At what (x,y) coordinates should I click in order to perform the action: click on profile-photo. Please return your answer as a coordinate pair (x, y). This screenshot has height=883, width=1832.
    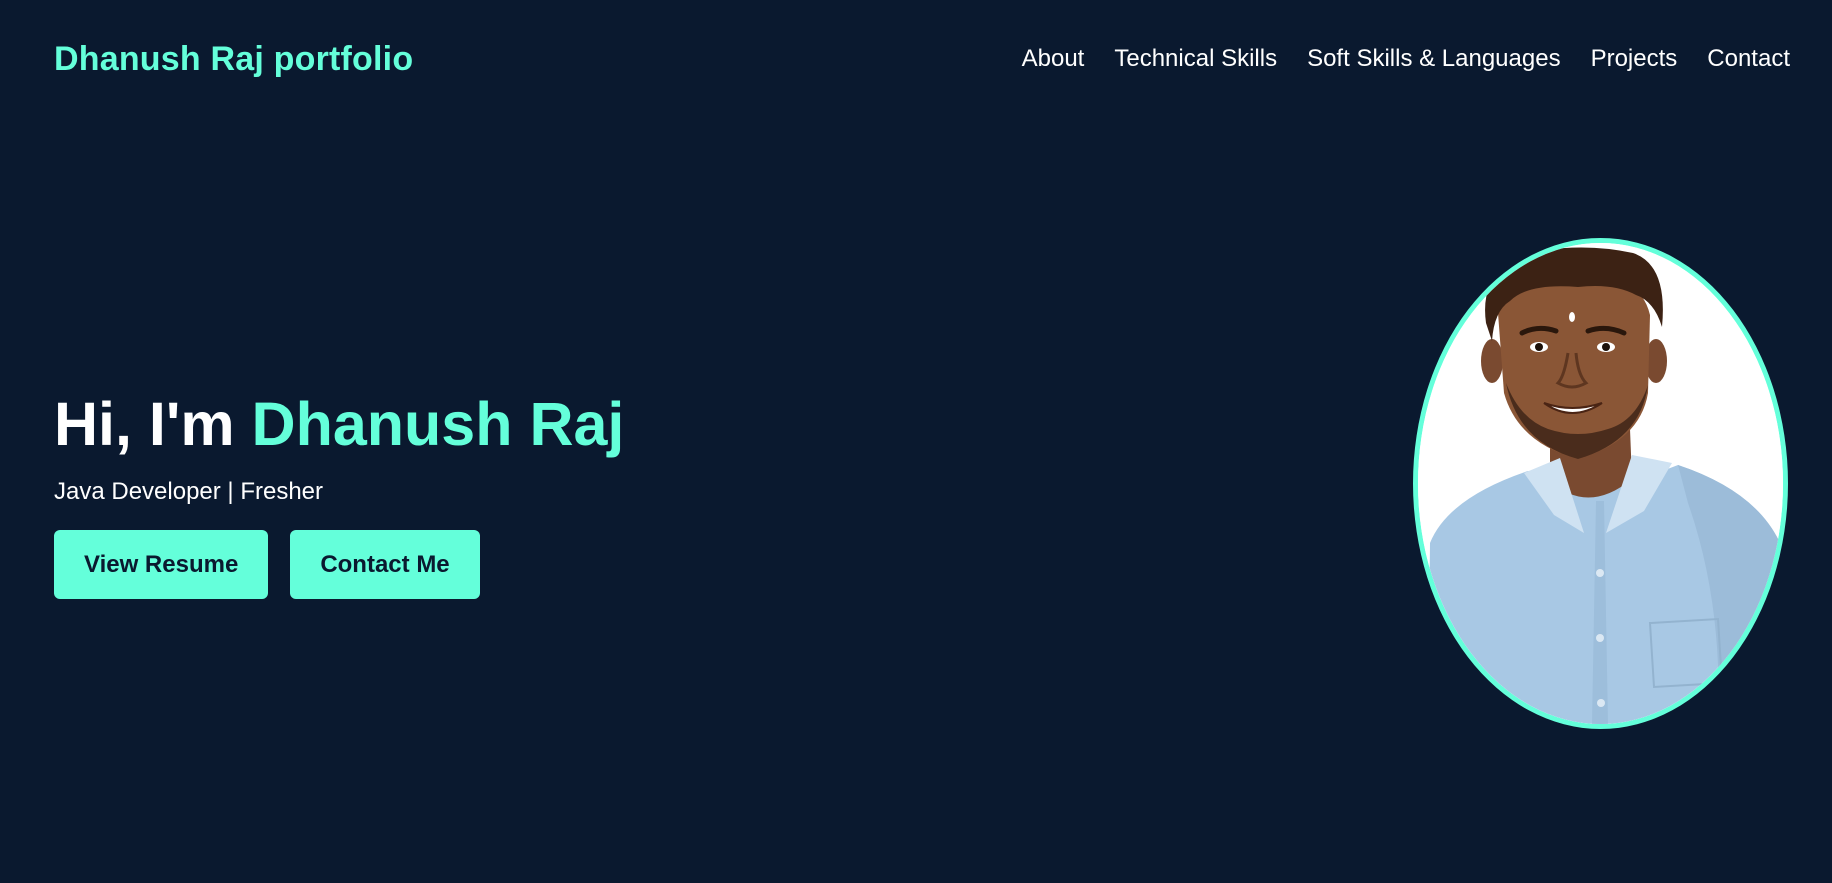
    Looking at the image, I should click on (1600, 483).